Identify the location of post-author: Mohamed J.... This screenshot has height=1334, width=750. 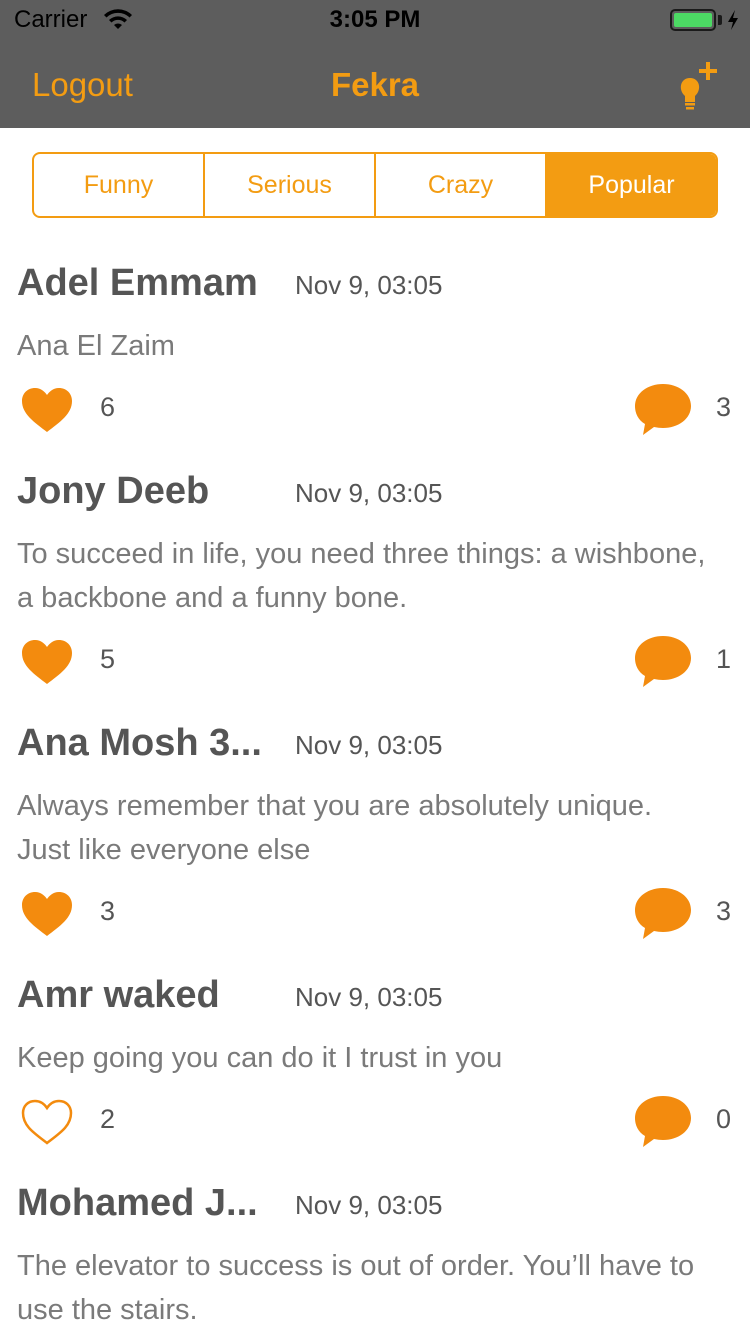
(137, 1203).